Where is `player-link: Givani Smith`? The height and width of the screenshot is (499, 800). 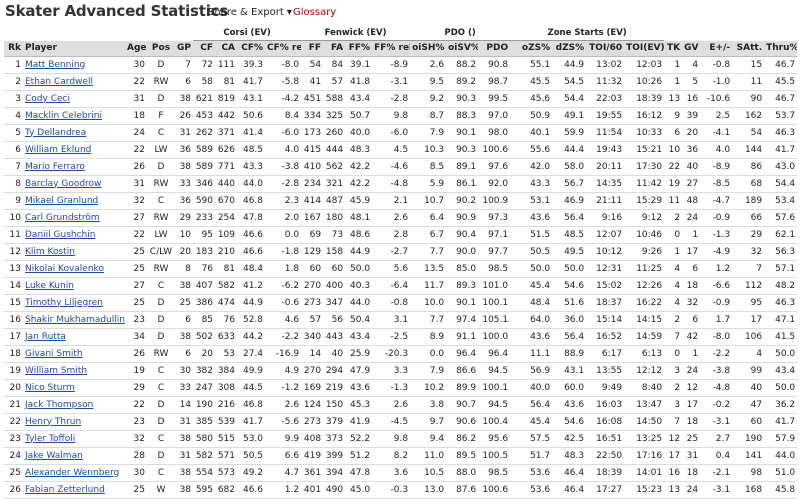
player-link: Givani Smith is located at coordinates (54, 354).